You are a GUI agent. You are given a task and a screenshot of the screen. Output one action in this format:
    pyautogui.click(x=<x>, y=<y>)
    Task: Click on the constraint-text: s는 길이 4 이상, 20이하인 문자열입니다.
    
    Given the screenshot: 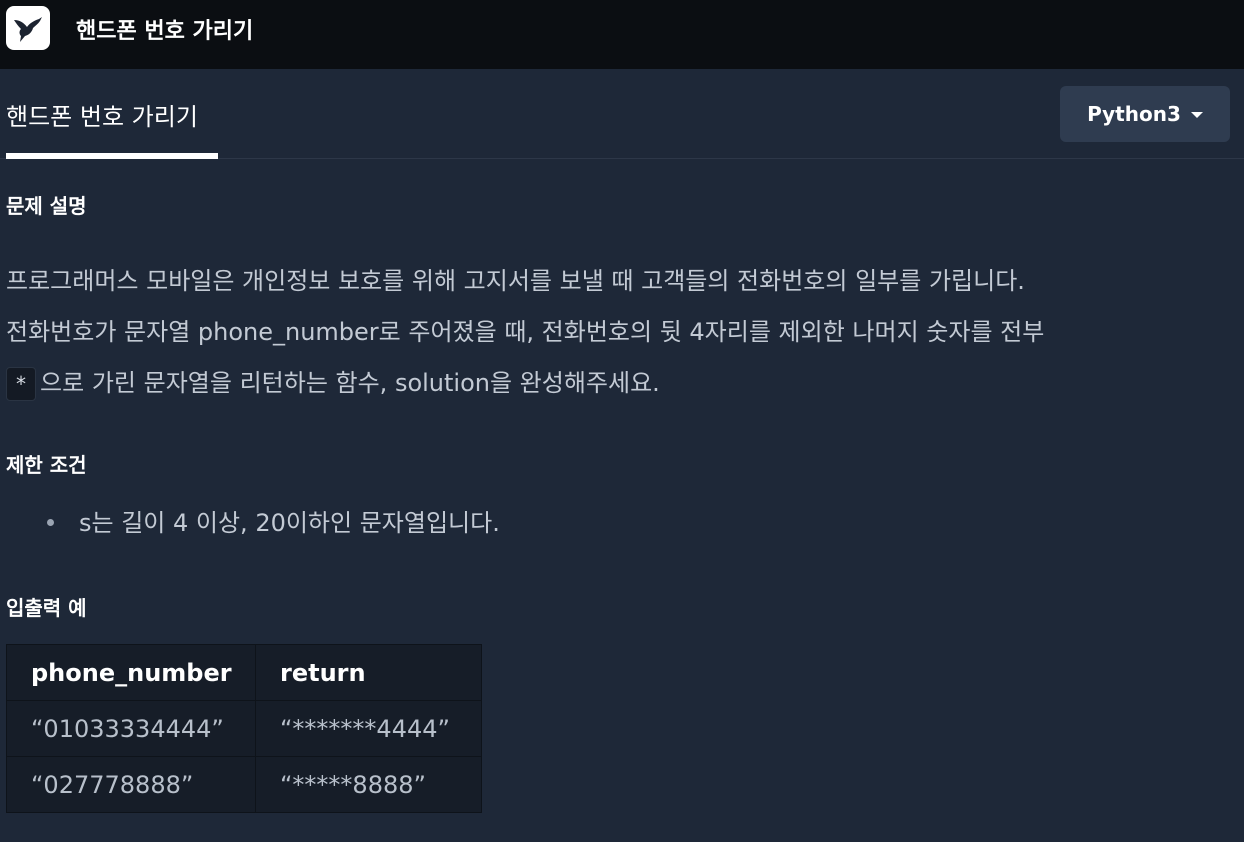 What is the action you would take?
    pyautogui.click(x=289, y=523)
    